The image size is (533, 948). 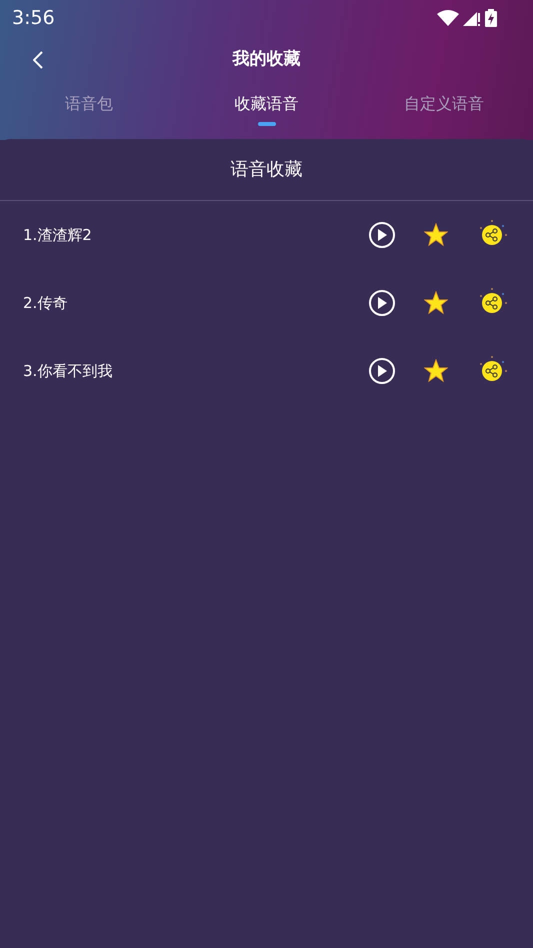 What do you see at coordinates (267, 109) in the screenshot?
I see `tab: 收藏语音` at bounding box center [267, 109].